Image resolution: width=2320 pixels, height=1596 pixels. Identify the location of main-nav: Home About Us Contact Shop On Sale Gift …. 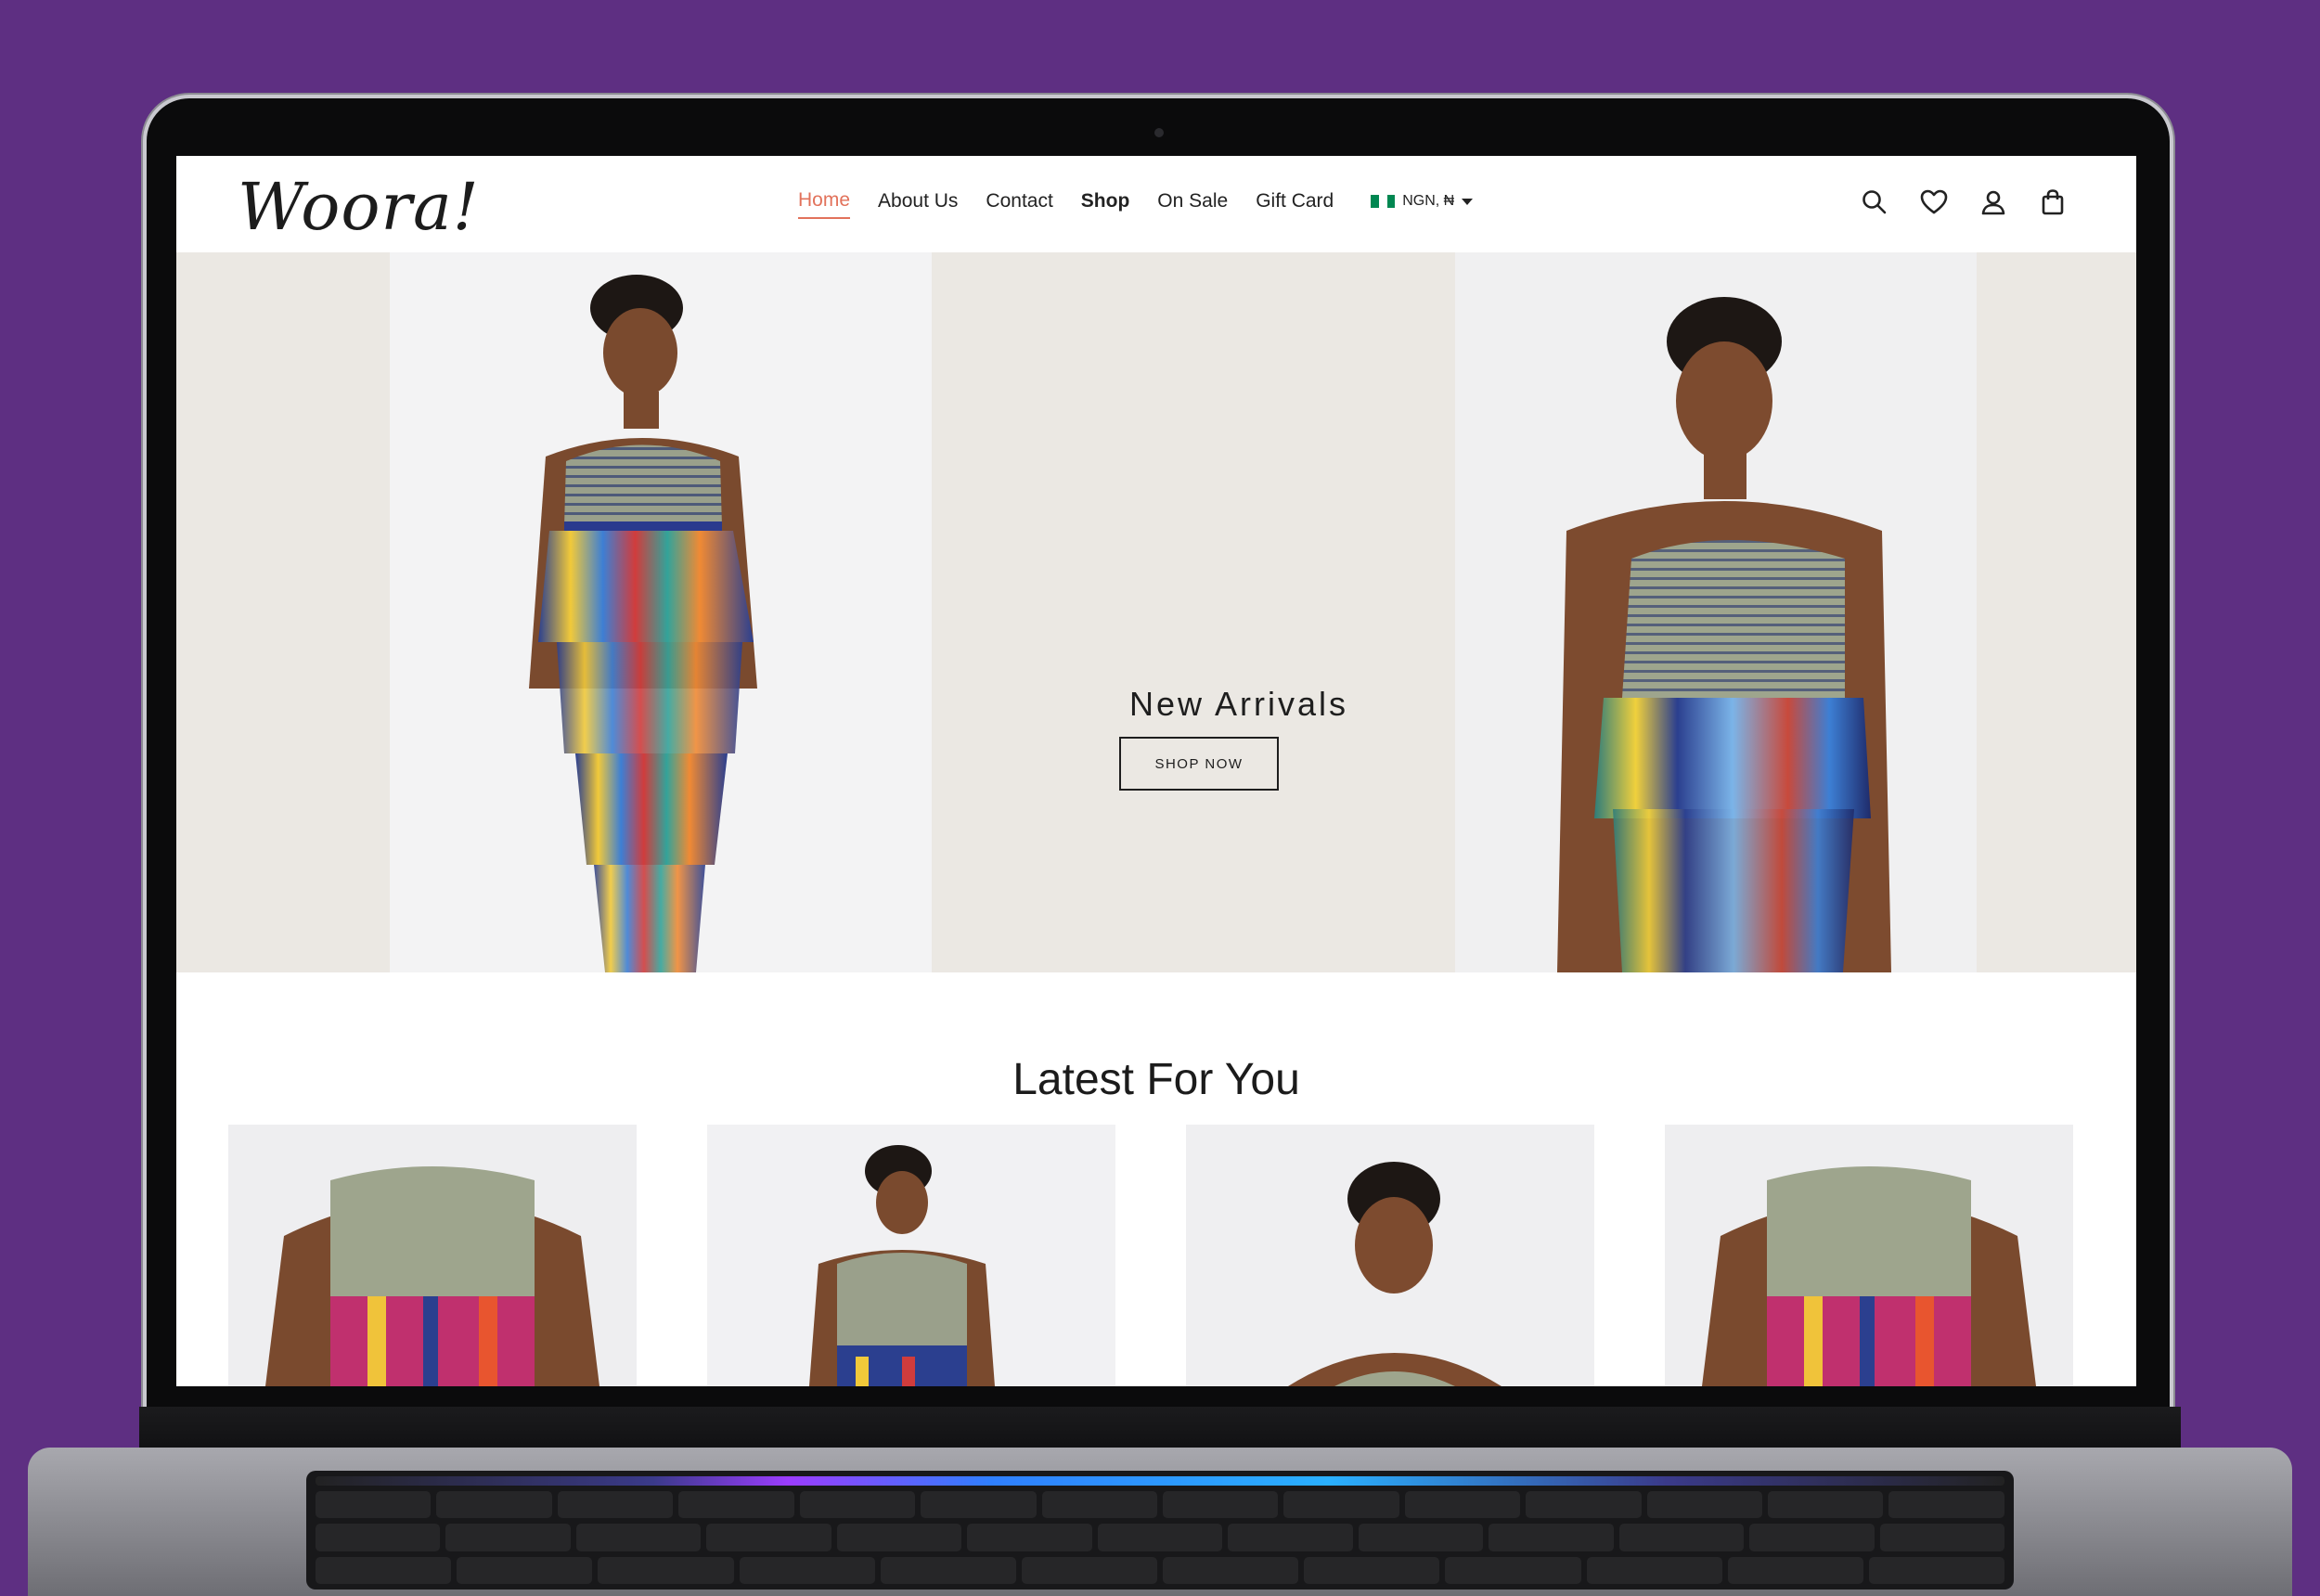
(1136, 204).